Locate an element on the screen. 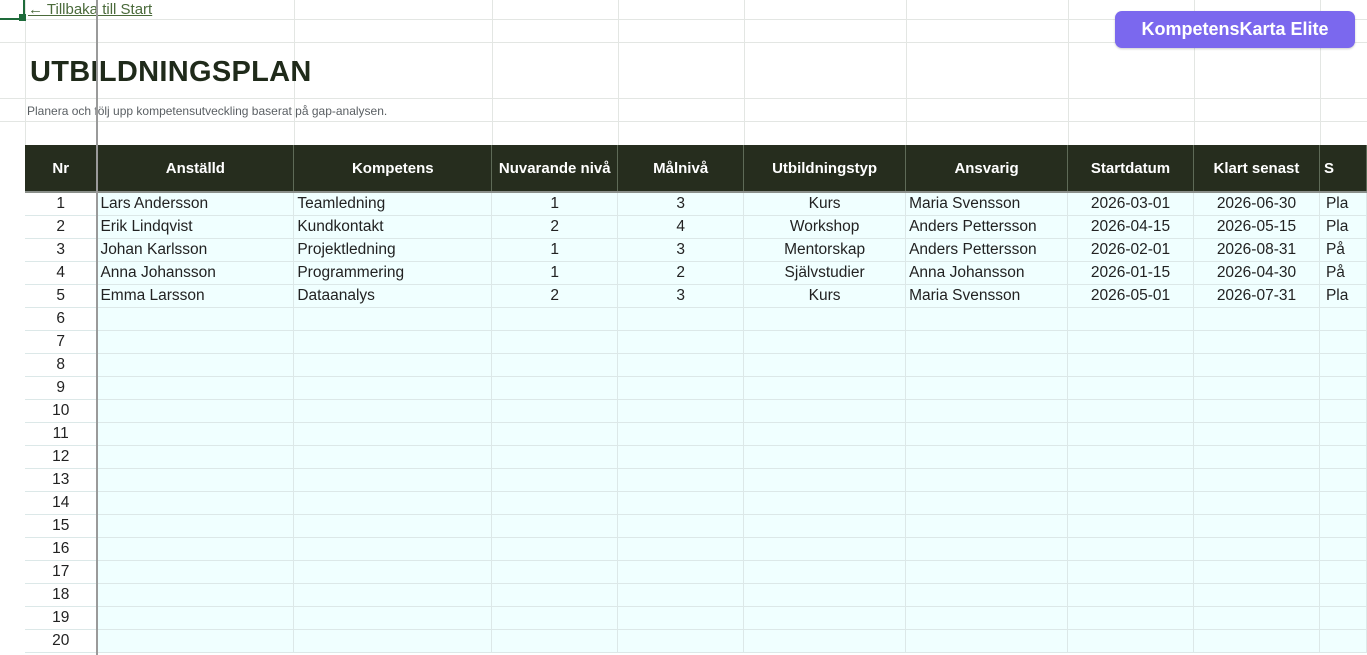  header-training-type: Utbildningstyp is located at coordinates (825, 168).